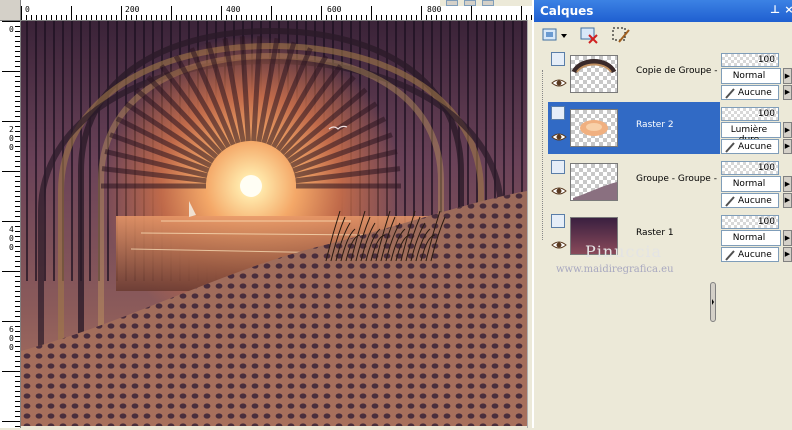 Image resolution: width=792 pixels, height=430 pixels. What do you see at coordinates (634, 74) in the screenshot?
I see `layer-row-copie-de-groupe: Copie de Groupe - Co` at bounding box center [634, 74].